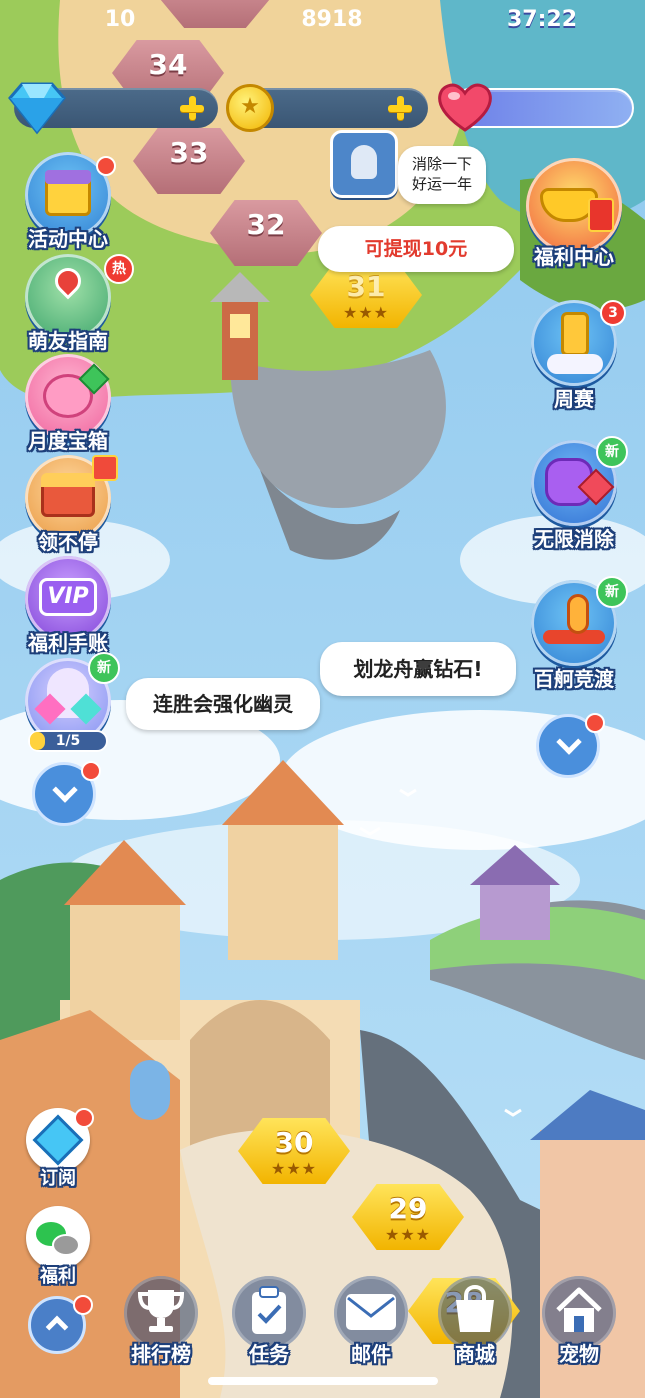 The width and height of the screenshot is (645, 1398). What do you see at coordinates (68, 202) in the screenshot?
I see `activity-center-button: 活动中心` at bounding box center [68, 202].